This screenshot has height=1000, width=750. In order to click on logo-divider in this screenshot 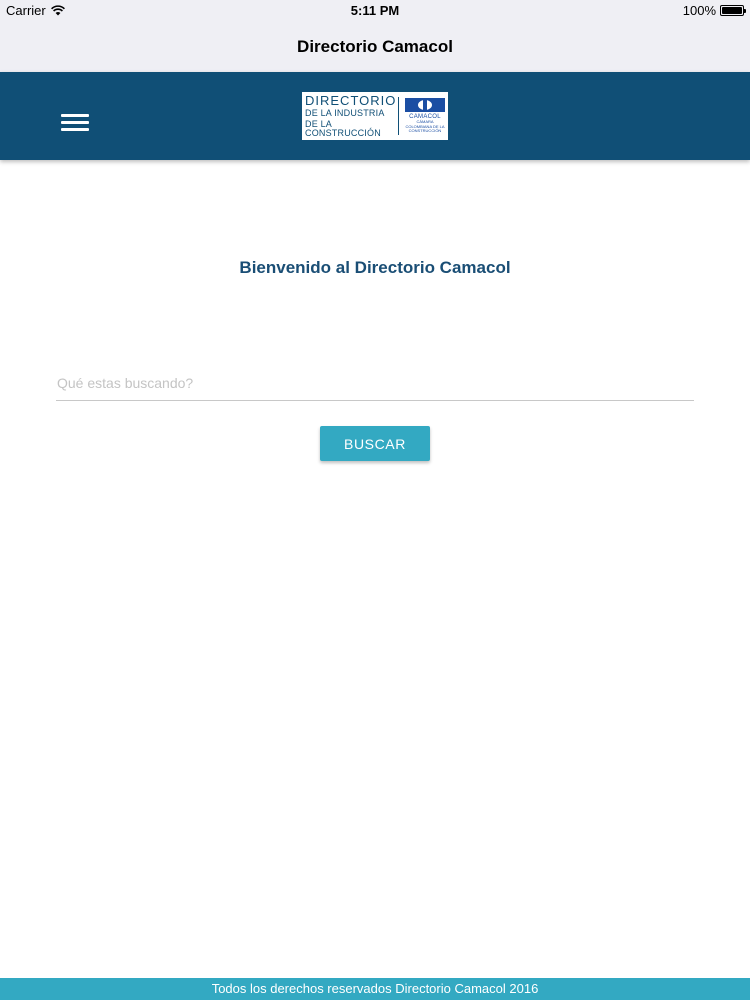, I will do `click(398, 116)`.